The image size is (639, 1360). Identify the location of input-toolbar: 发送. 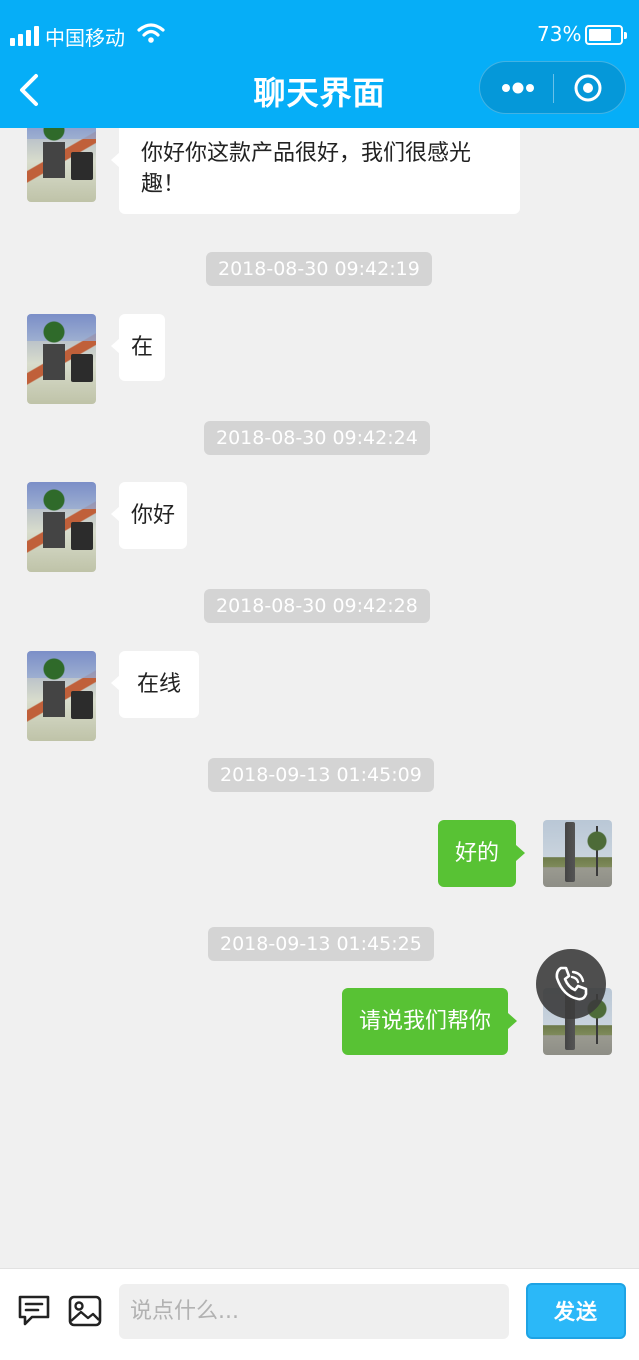
(319, 1314).